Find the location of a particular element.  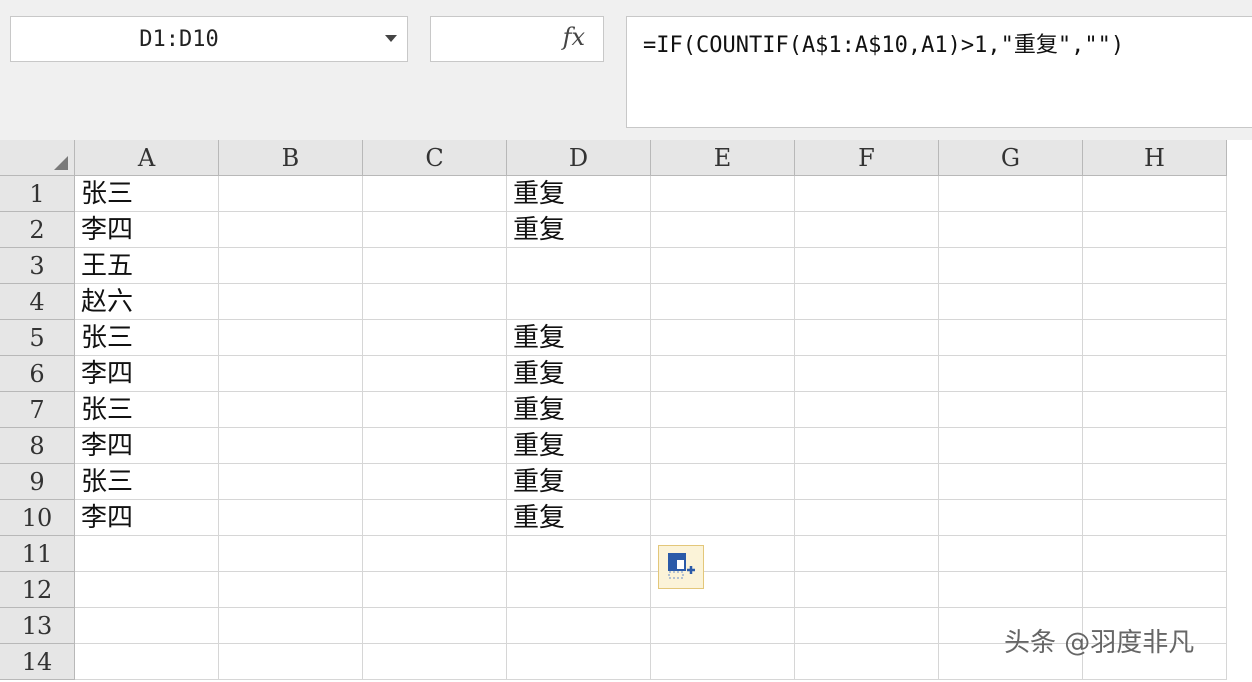

cell-d14 is located at coordinates (579, 662).